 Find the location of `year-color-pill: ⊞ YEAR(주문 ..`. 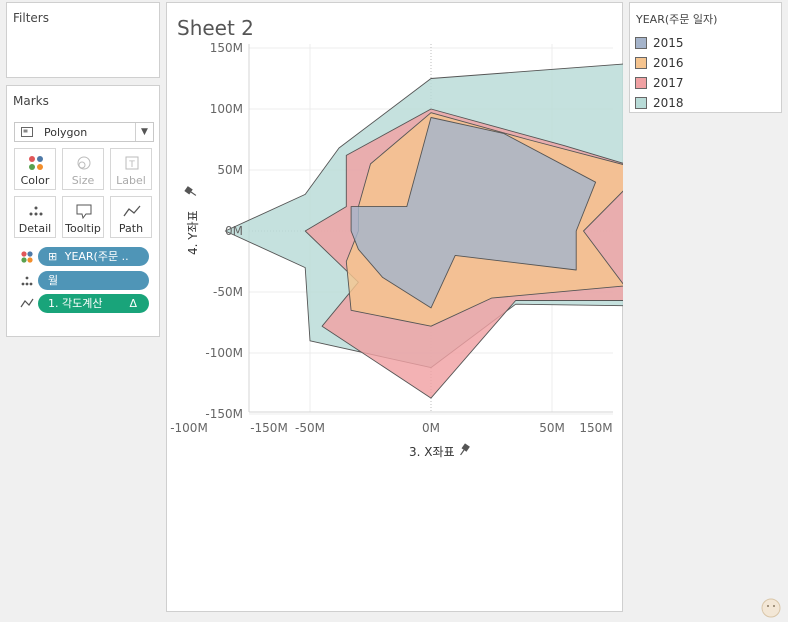

year-color-pill: ⊞ YEAR(주문 .. is located at coordinates (93, 256).